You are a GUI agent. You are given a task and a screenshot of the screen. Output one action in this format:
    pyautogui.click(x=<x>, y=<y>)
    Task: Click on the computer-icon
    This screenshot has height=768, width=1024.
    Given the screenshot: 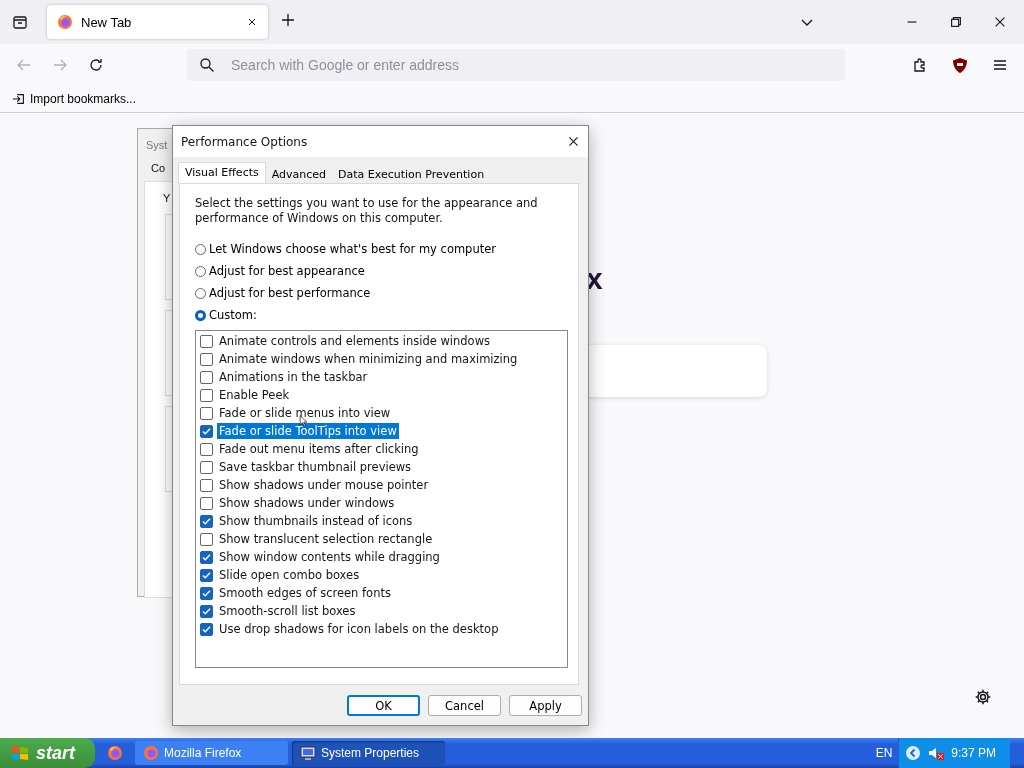 What is the action you would take?
    pyautogui.click(x=308, y=753)
    